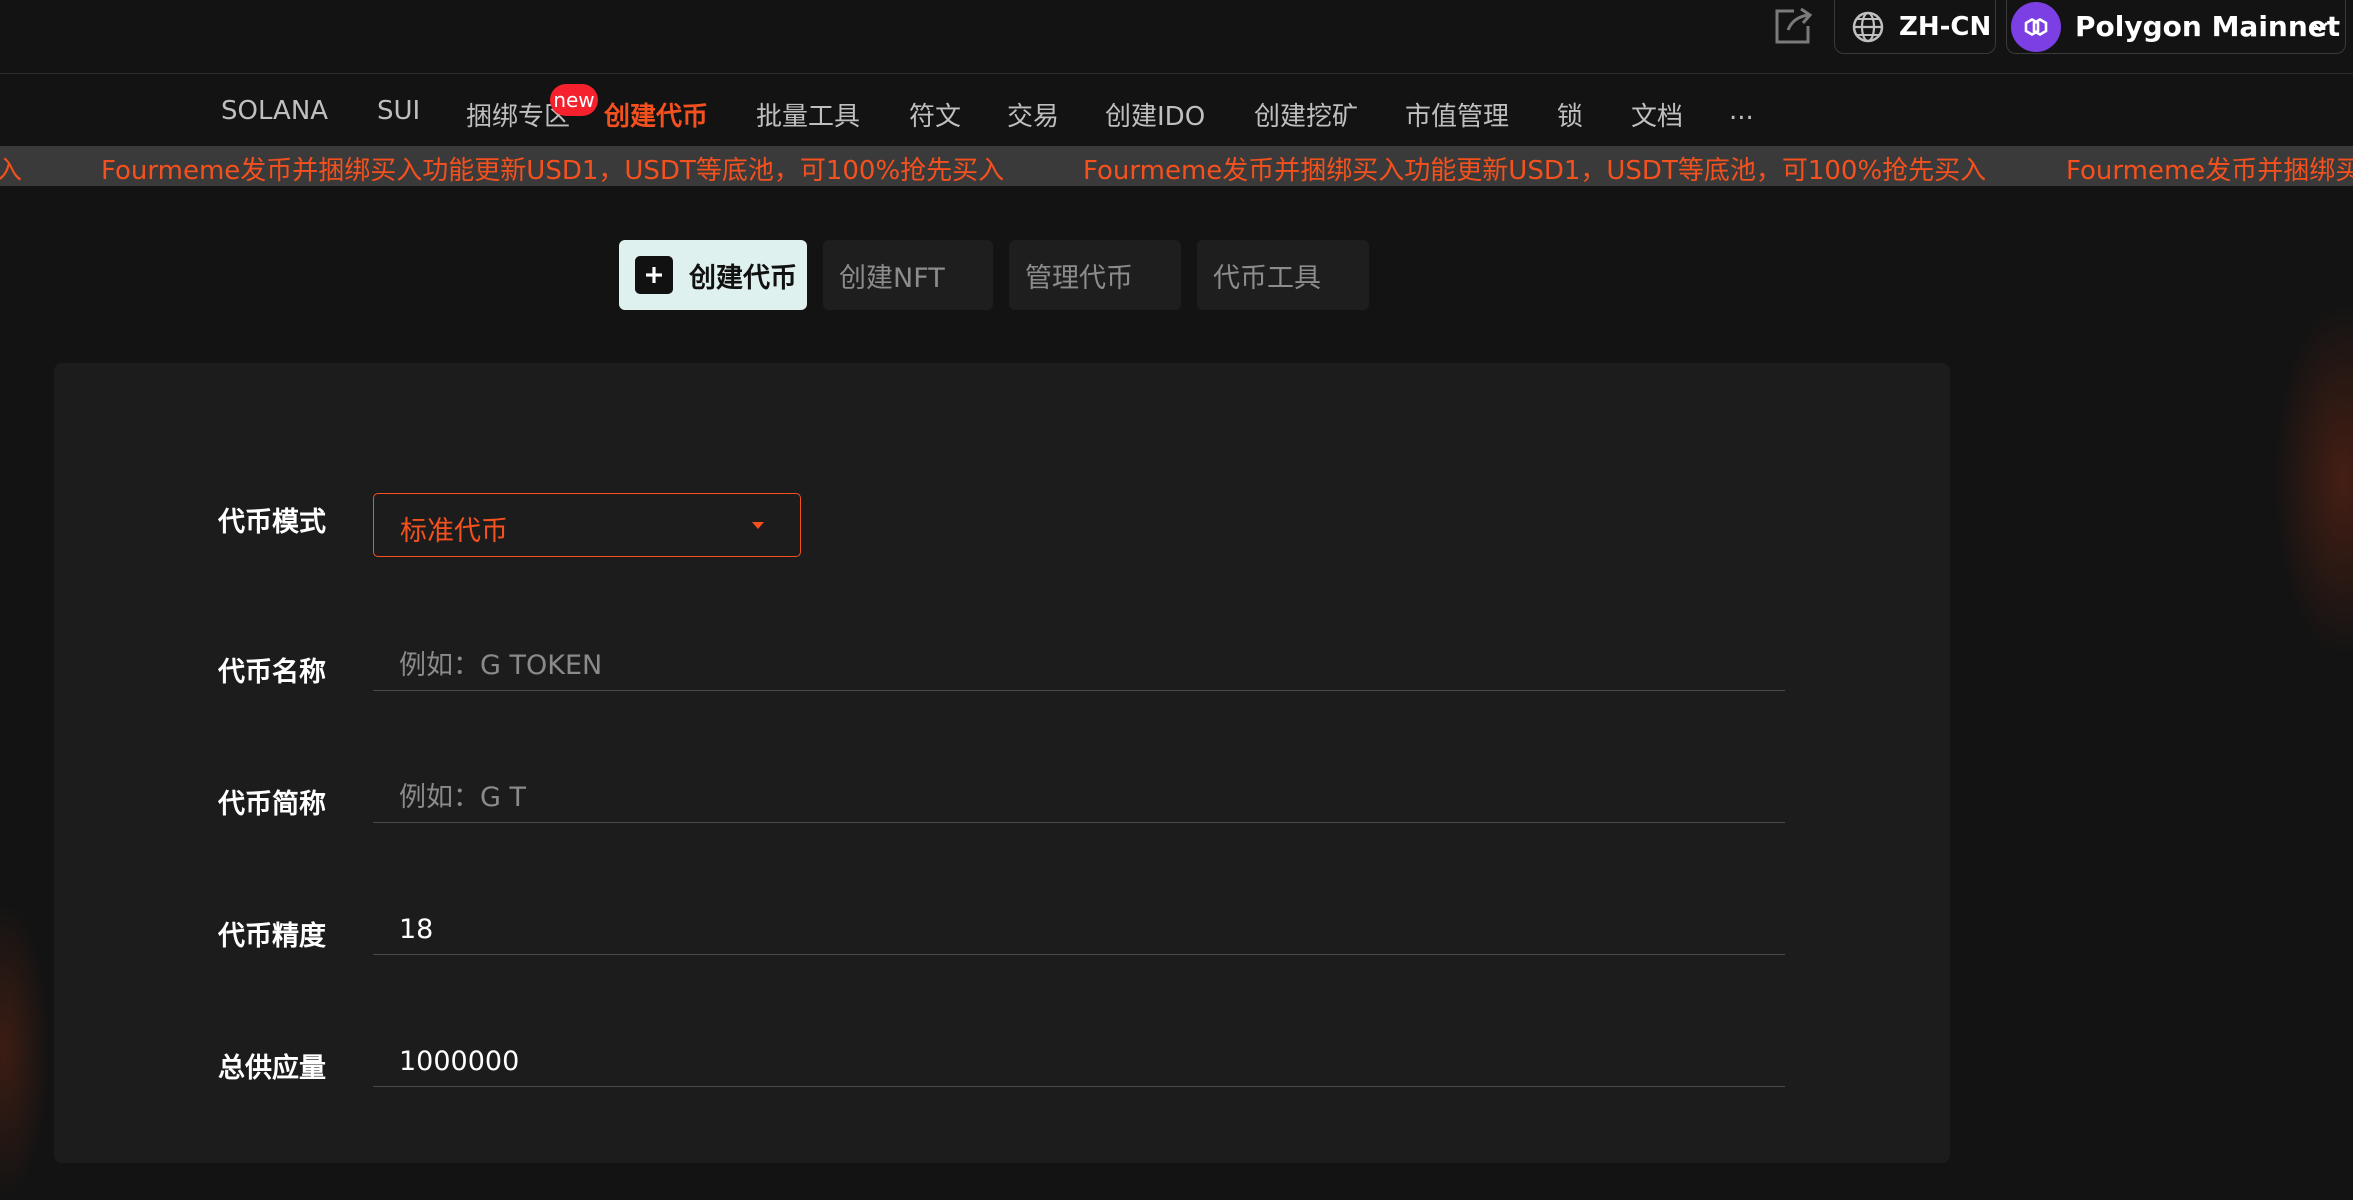  I want to click on language-selector: ZH-CN, so click(1915, 27).